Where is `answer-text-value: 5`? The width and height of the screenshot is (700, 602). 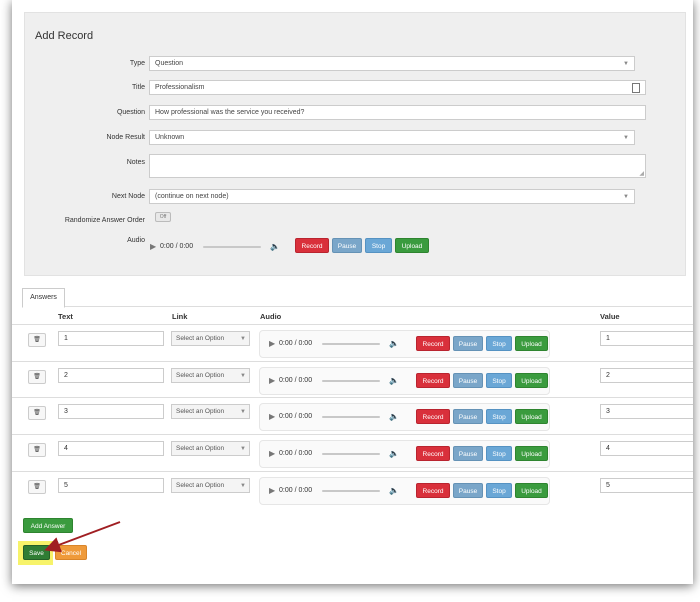
answer-text-value: 5 is located at coordinates (66, 485).